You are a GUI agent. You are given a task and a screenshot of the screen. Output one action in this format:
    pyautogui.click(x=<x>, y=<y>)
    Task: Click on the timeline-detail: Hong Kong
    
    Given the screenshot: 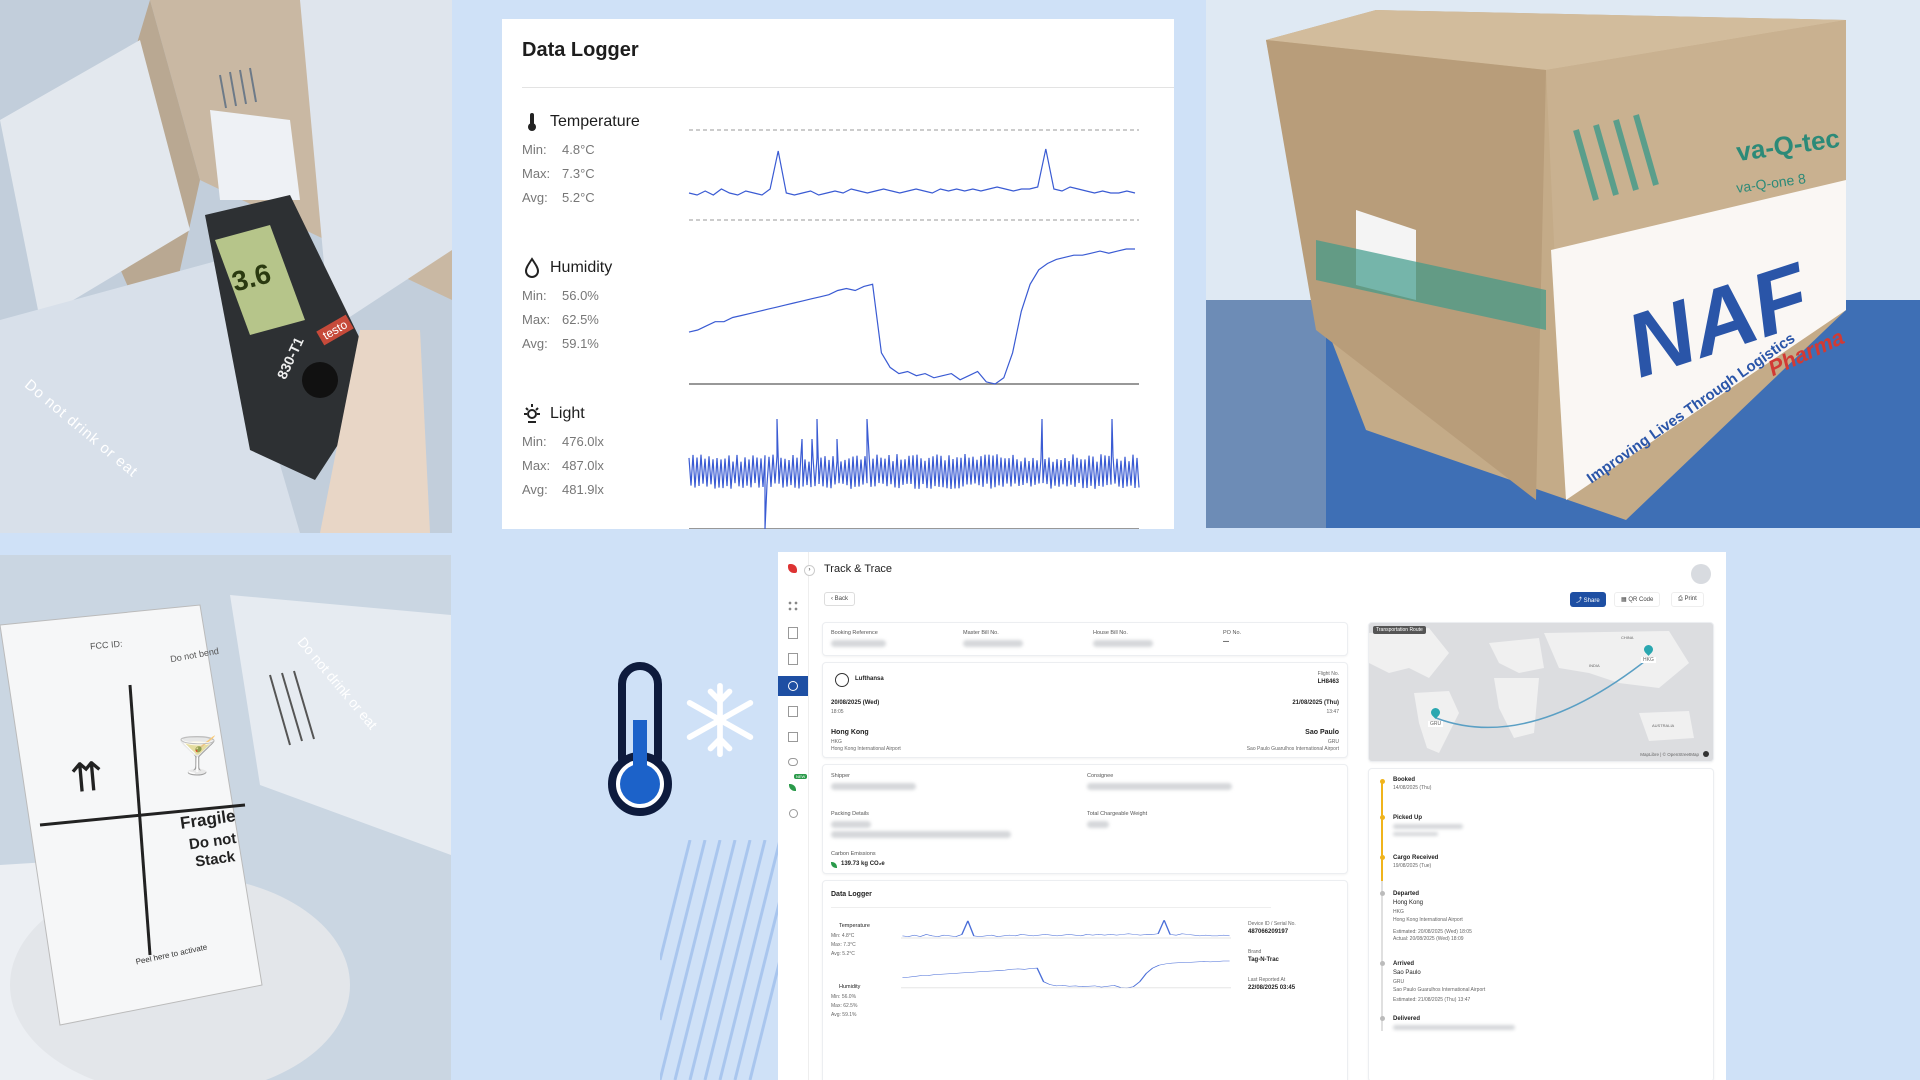 What is the action you would take?
    pyautogui.click(x=1408, y=903)
    